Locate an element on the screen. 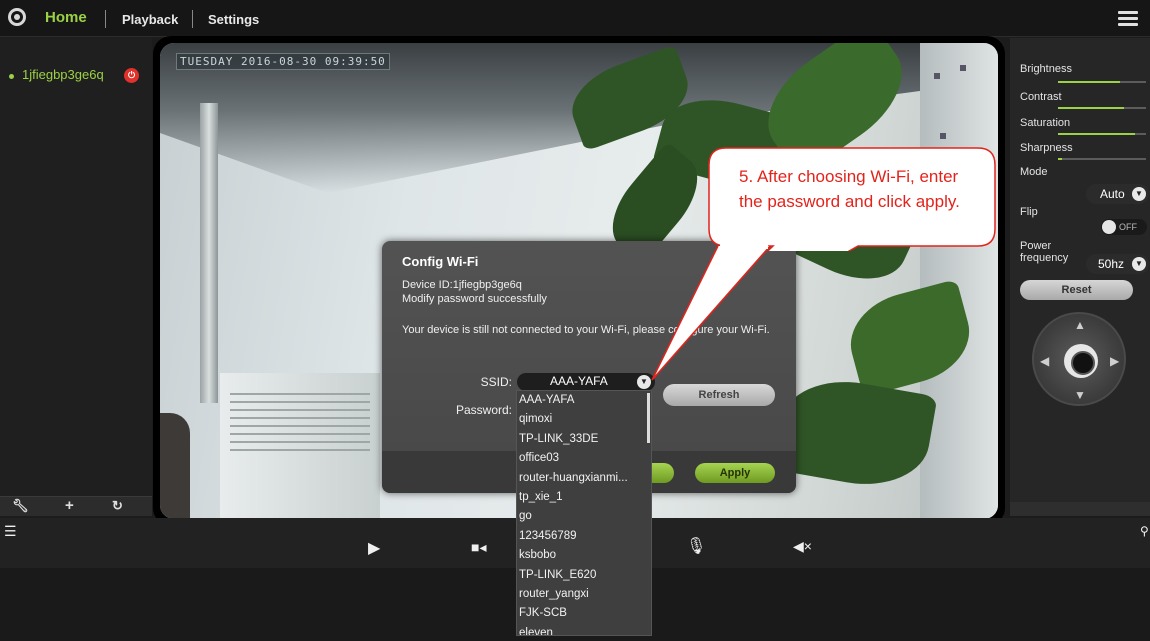 This screenshot has width=1150, height=641. ssid-option: eleven is located at coordinates (581, 629).